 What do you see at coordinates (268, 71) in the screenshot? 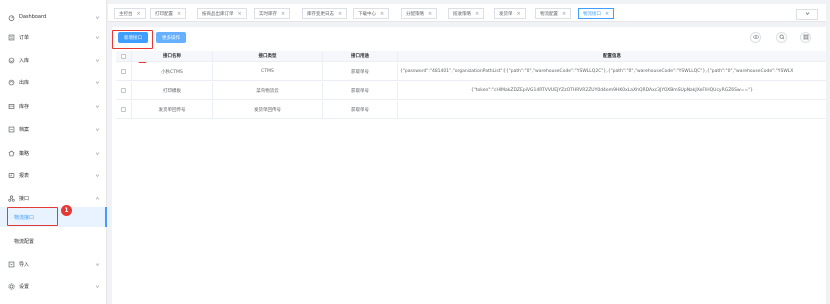
I see `cell-type: CTMS` at bounding box center [268, 71].